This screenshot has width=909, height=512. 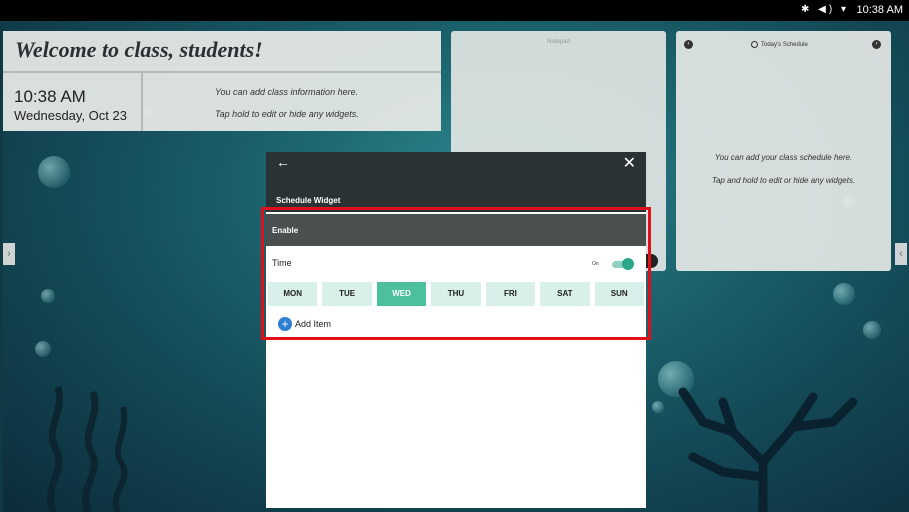 I want to click on notepad-title: Notepad, so click(x=558, y=42).